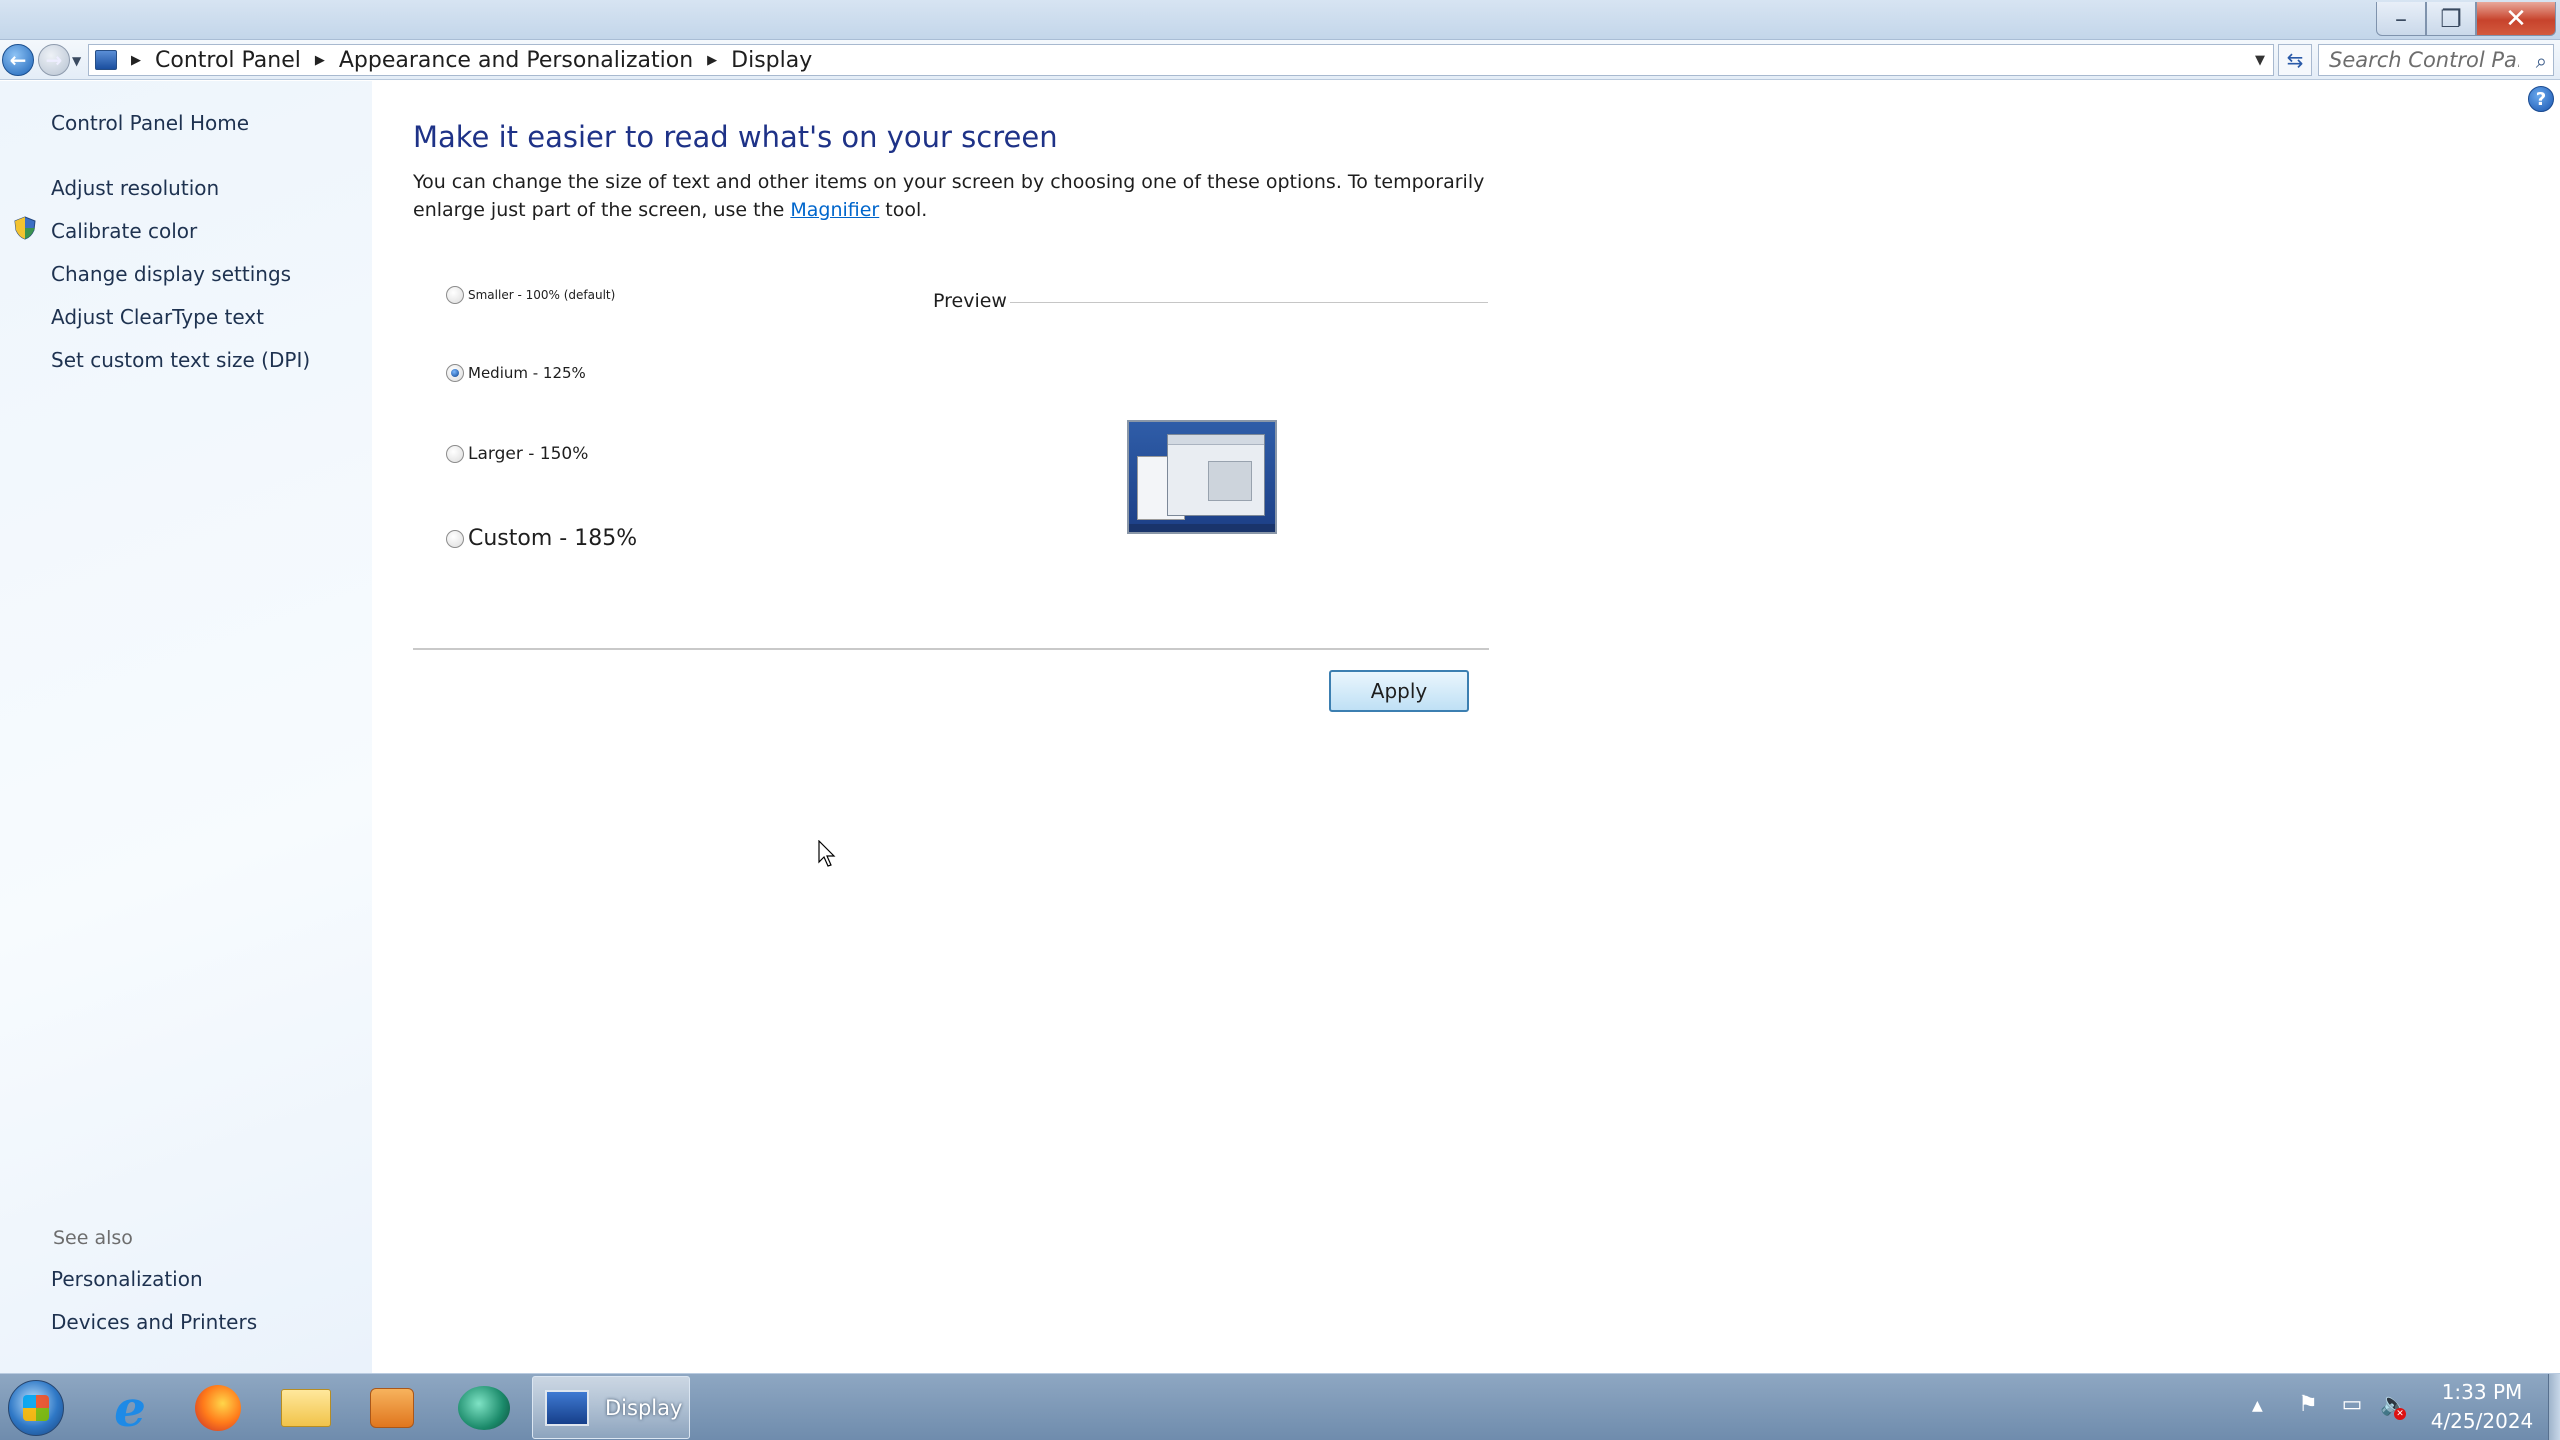 The image size is (2560, 1440). I want to click on sidebar-item-change-display-settings: Change display settings, so click(171, 274).